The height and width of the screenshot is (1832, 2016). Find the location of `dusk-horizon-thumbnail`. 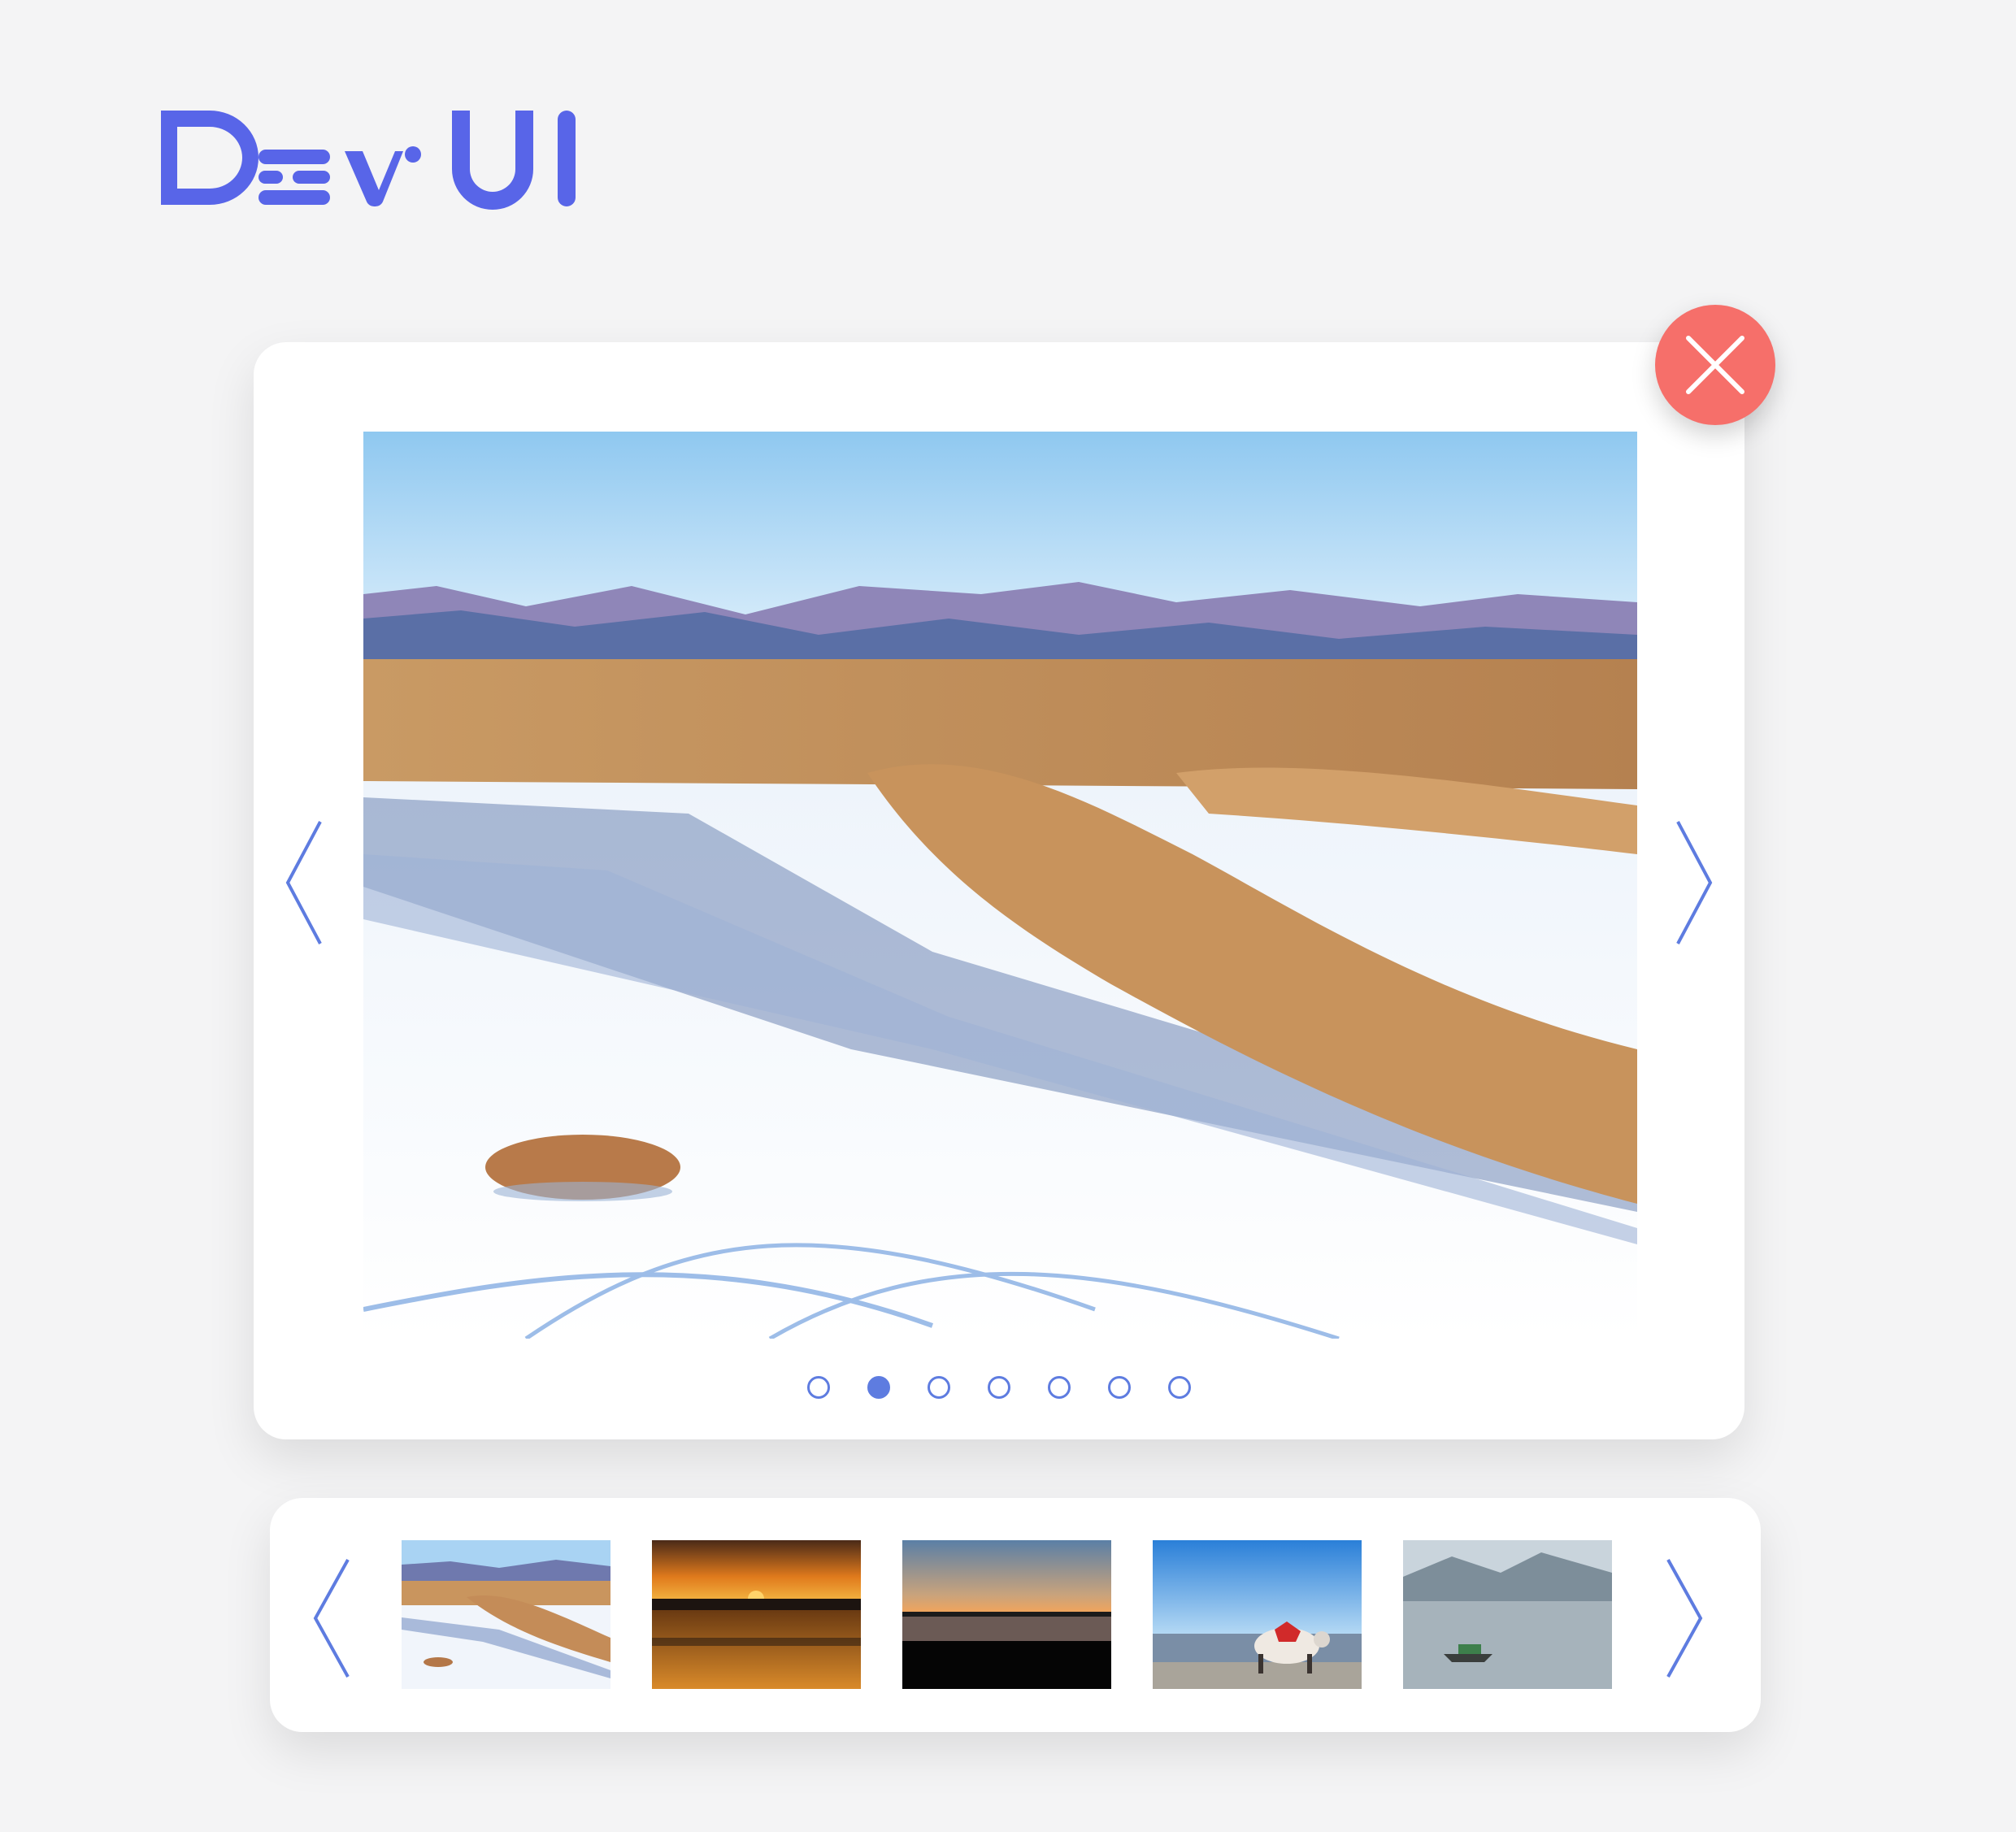

dusk-horizon-thumbnail is located at coordinates (1006, 1615).